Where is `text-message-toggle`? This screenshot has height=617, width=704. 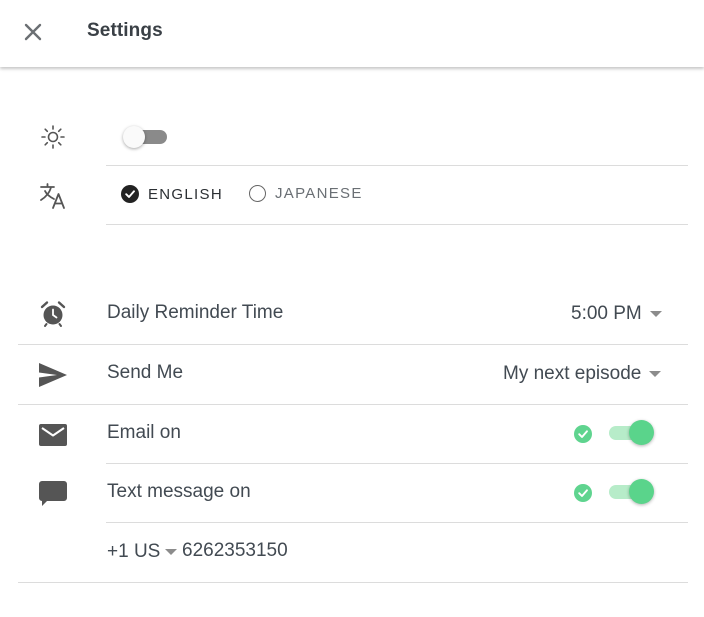
text-message-toggle is located at coordinates (633, 492).